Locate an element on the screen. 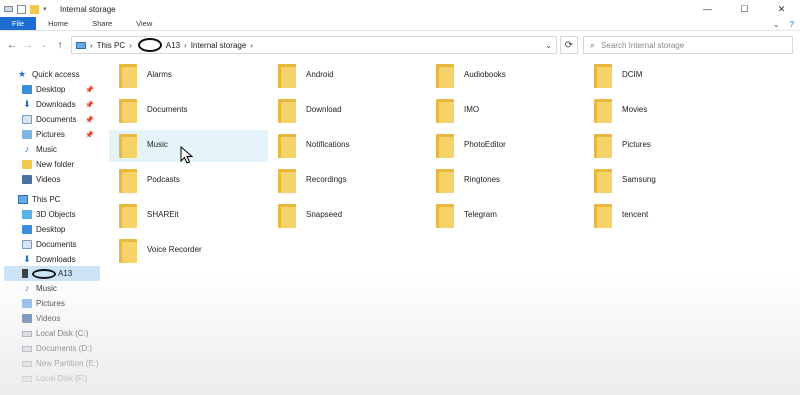 This screenshot has width=800, height=395. videos-icon is located at coordinates (27, 179).